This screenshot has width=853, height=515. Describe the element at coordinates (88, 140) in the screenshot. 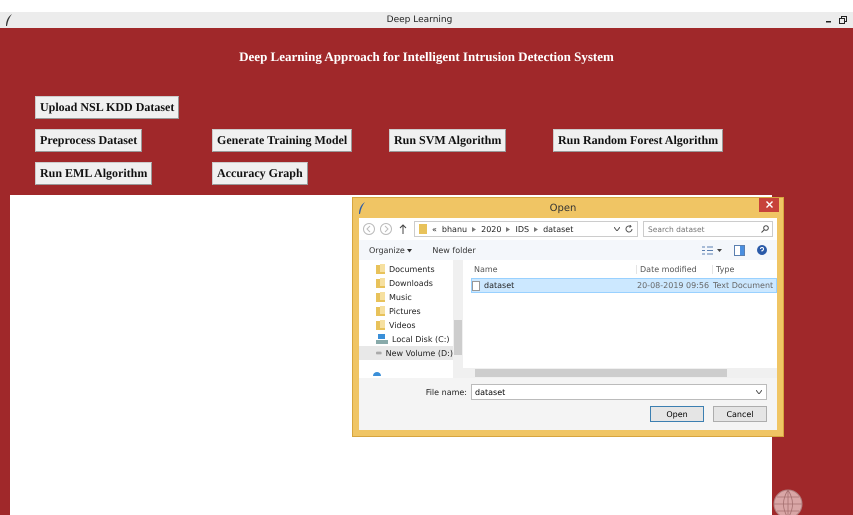

I see `action-button: Preprocess Dataset` at that location.